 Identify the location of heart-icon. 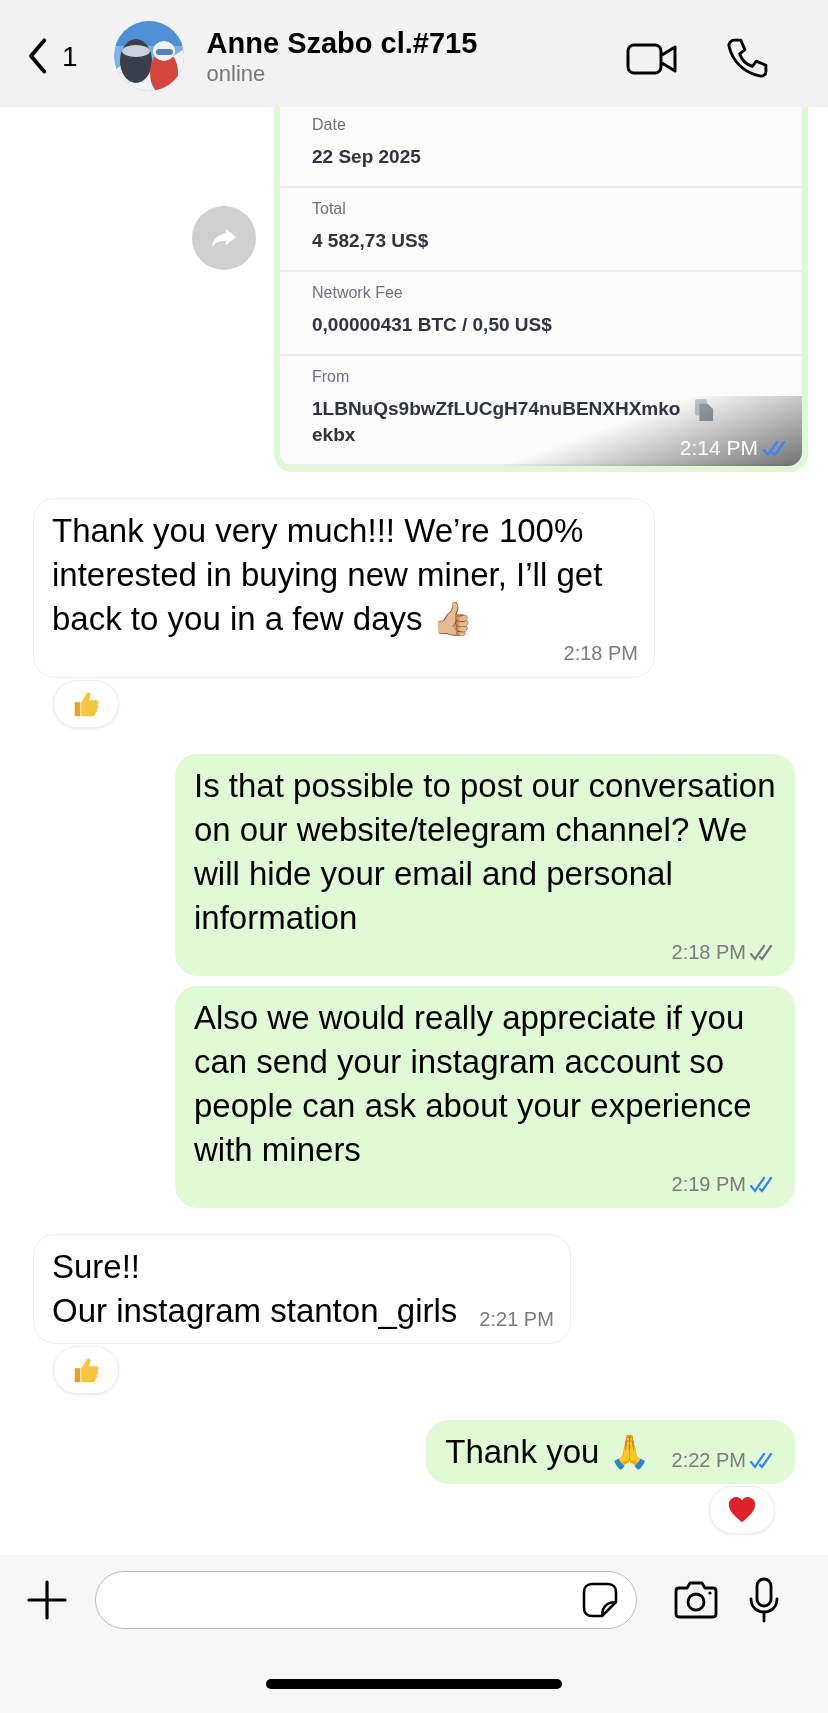
(742, 1510).